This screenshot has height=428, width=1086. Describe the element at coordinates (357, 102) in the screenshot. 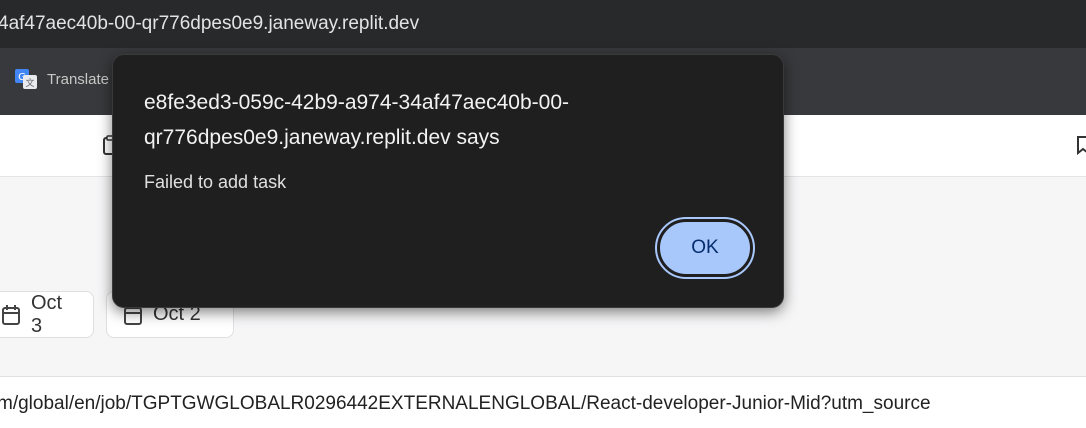

I see `dialog-title-line-1: e8fe3ed3-059c-42b9-a974-34af47aec40b-00-` at that location.